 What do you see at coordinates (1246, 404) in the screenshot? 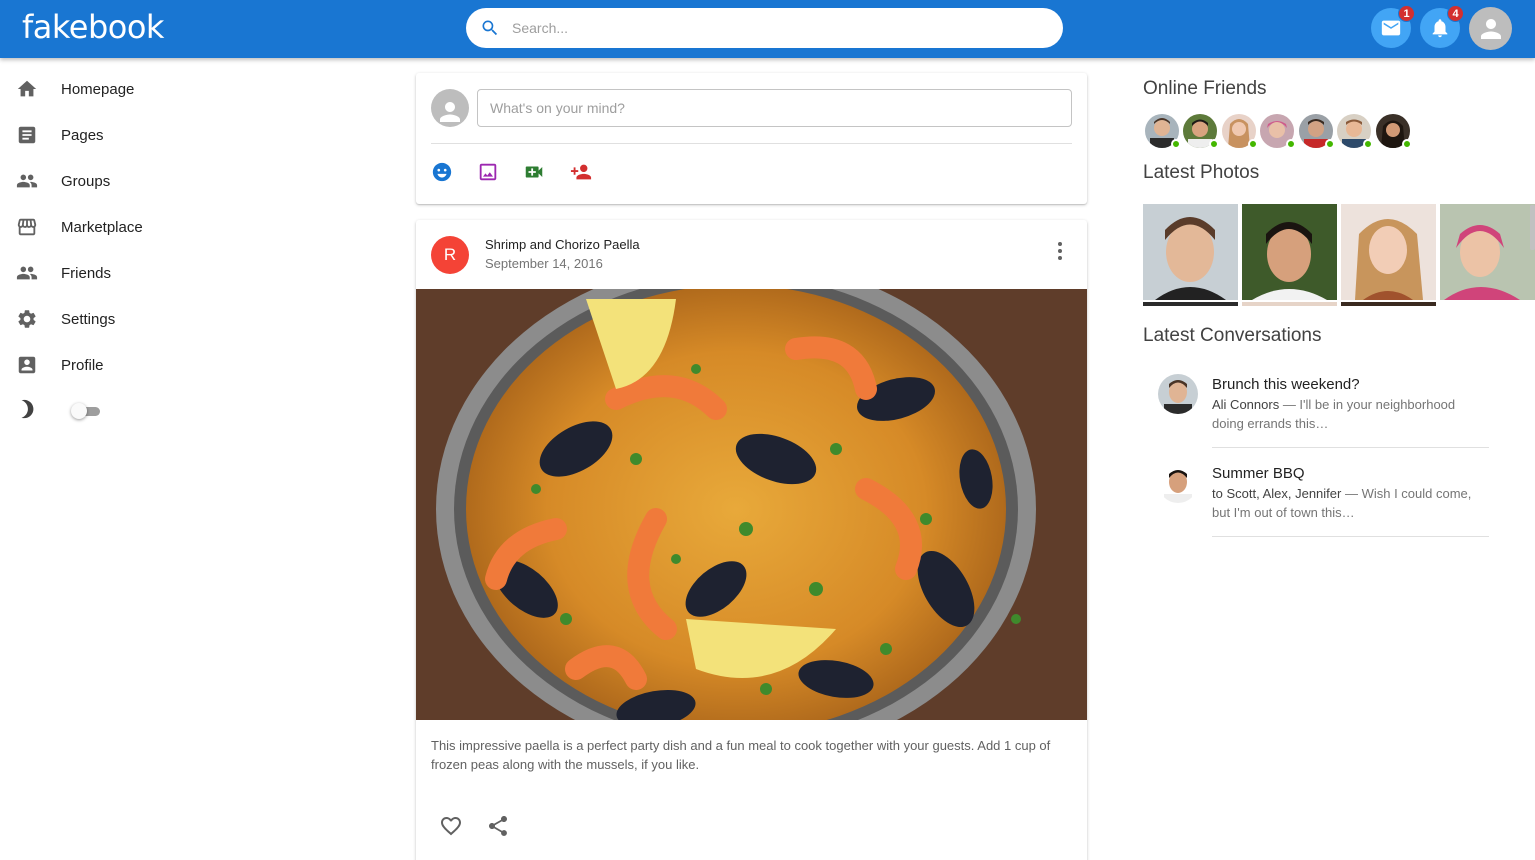
I see `conversation-participants: Ali Connors` at bounding box center [1246, 404].